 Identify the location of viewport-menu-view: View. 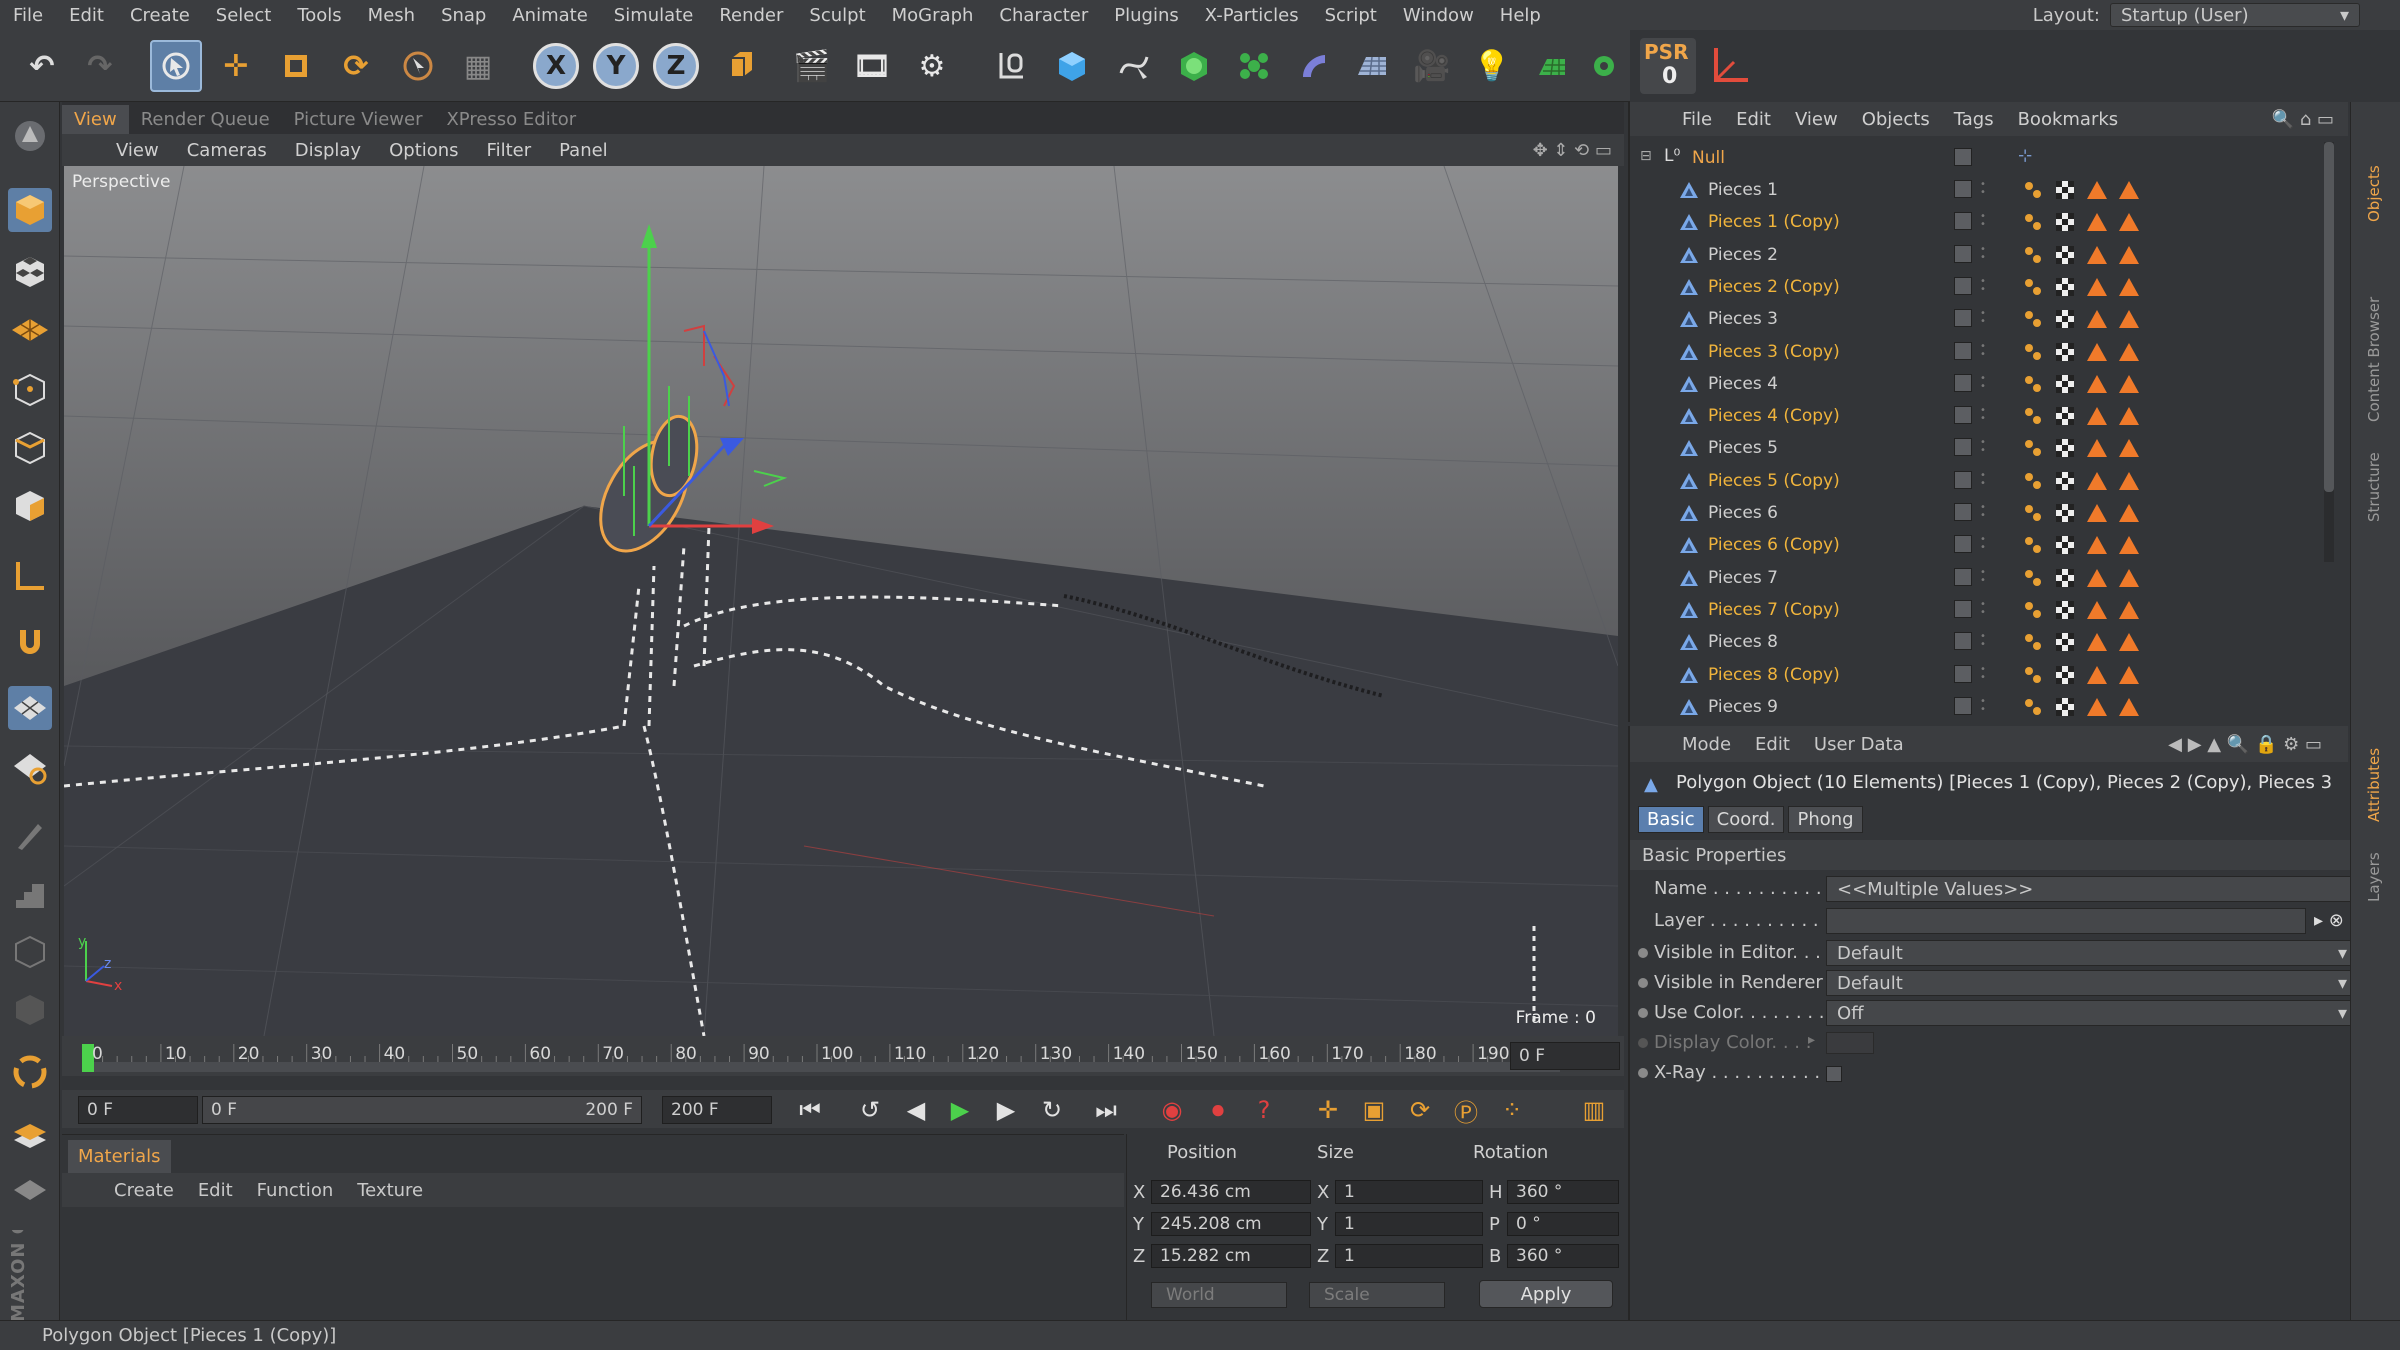
(137, 150).